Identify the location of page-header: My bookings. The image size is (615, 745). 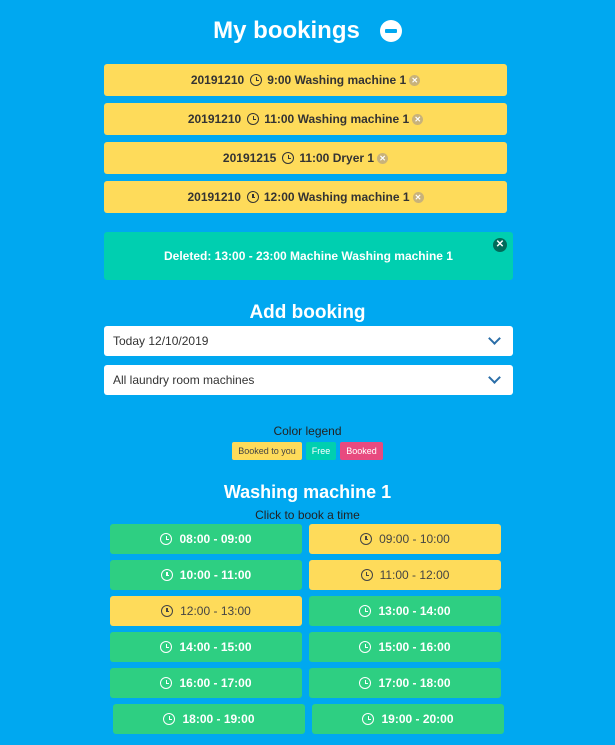
(307, 31).